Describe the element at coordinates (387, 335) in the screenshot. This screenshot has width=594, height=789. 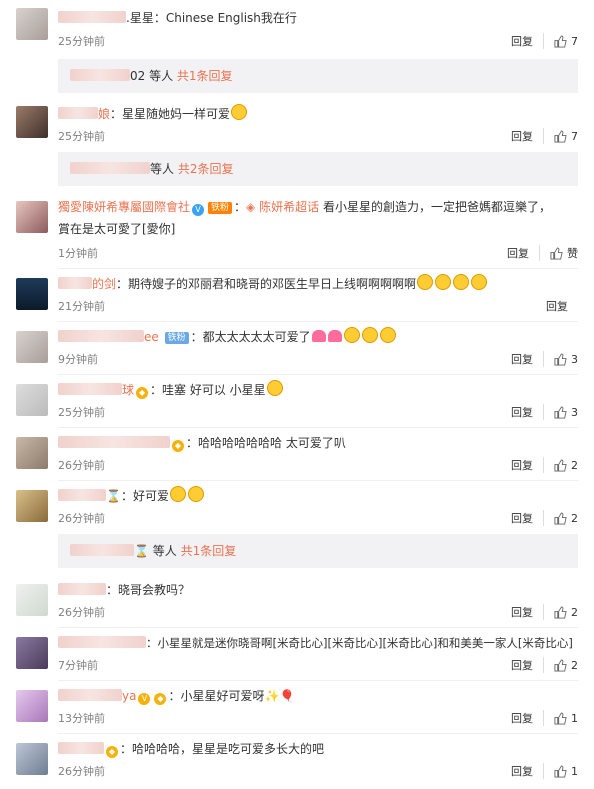
I see `cry-emoji-icon` at that location.